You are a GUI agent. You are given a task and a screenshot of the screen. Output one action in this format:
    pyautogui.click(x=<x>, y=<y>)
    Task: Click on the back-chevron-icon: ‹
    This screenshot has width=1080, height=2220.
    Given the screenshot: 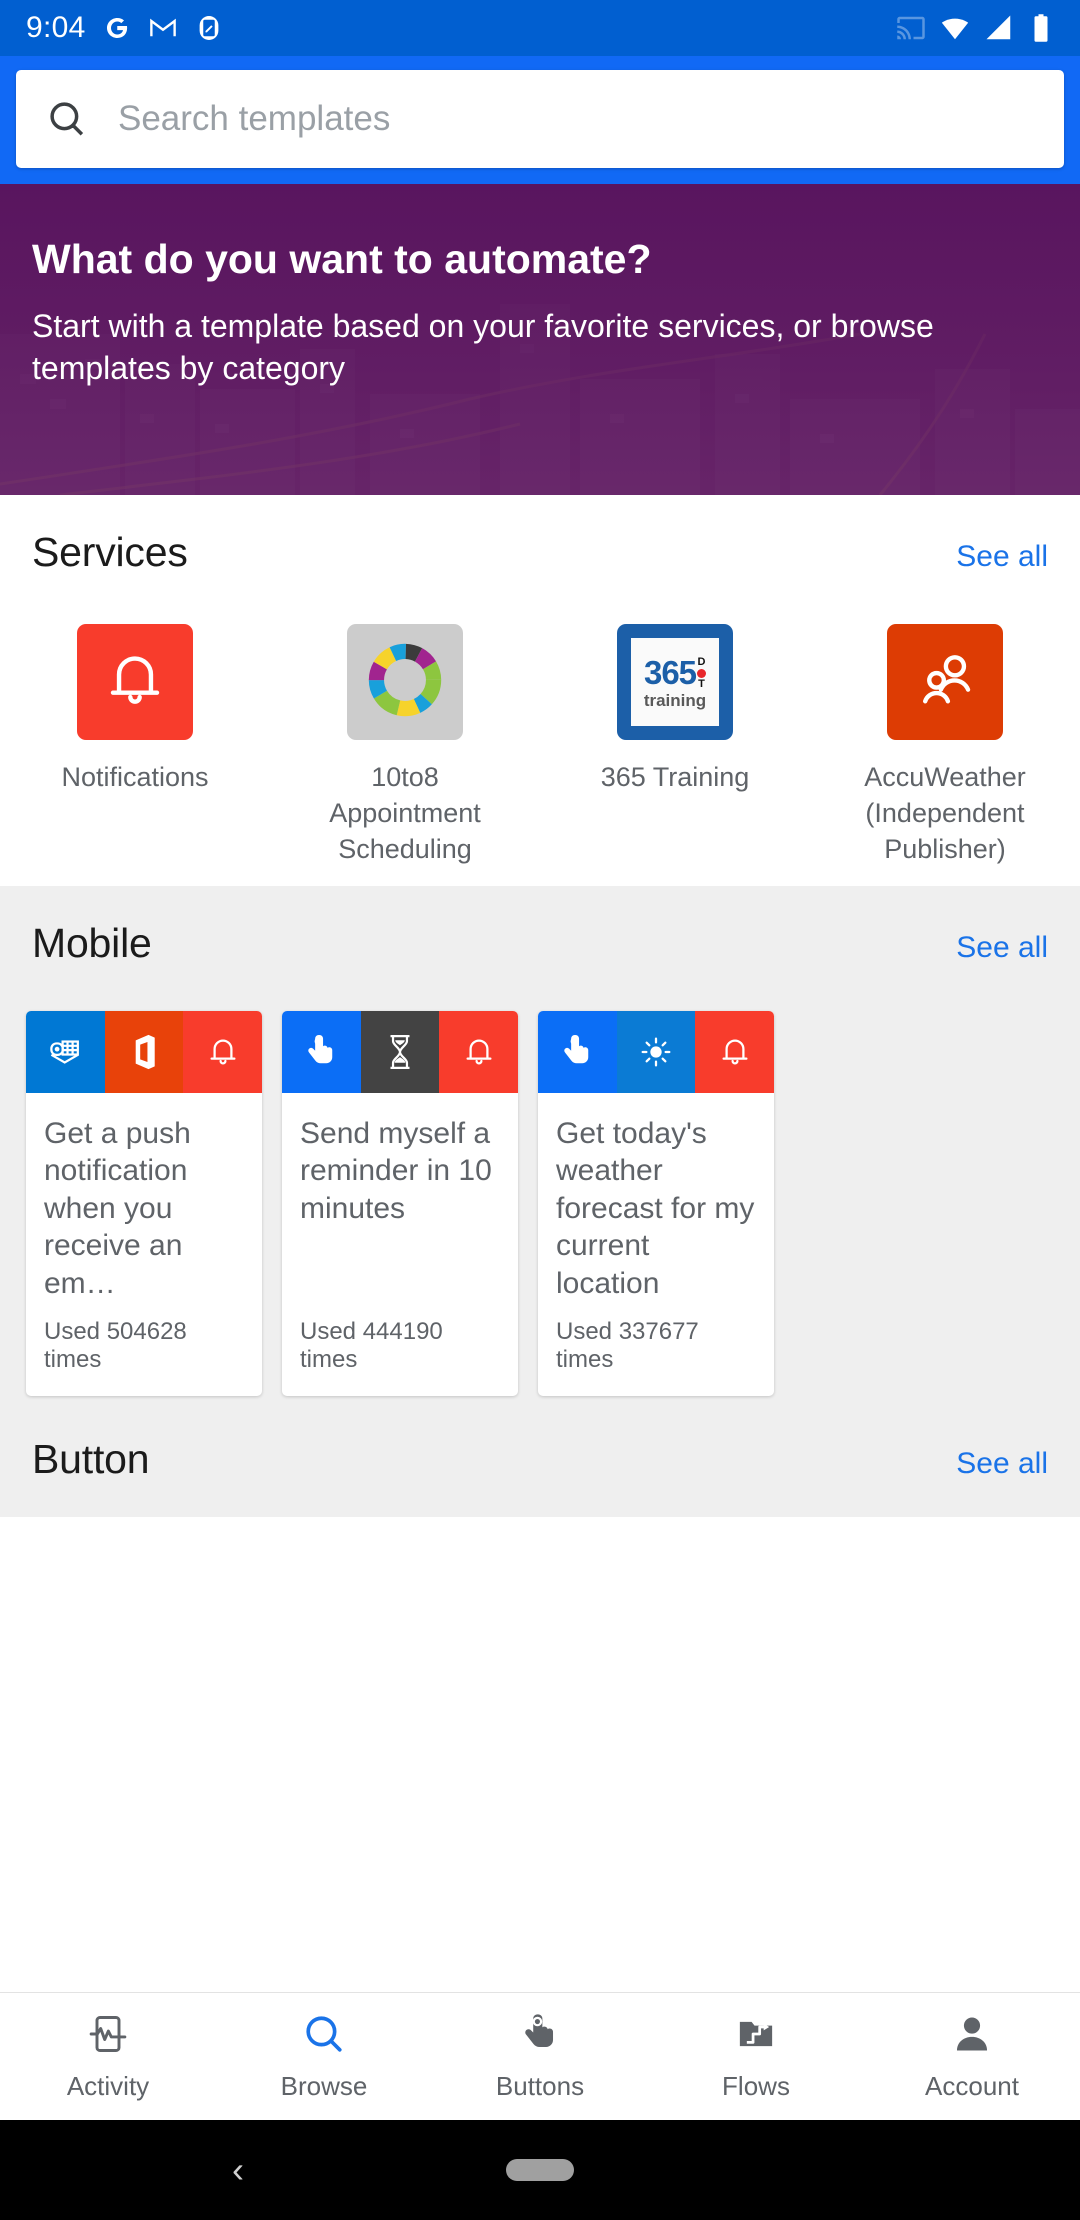 What is the action you would take?
    pyautogui.click(x=238, y=2170)
    